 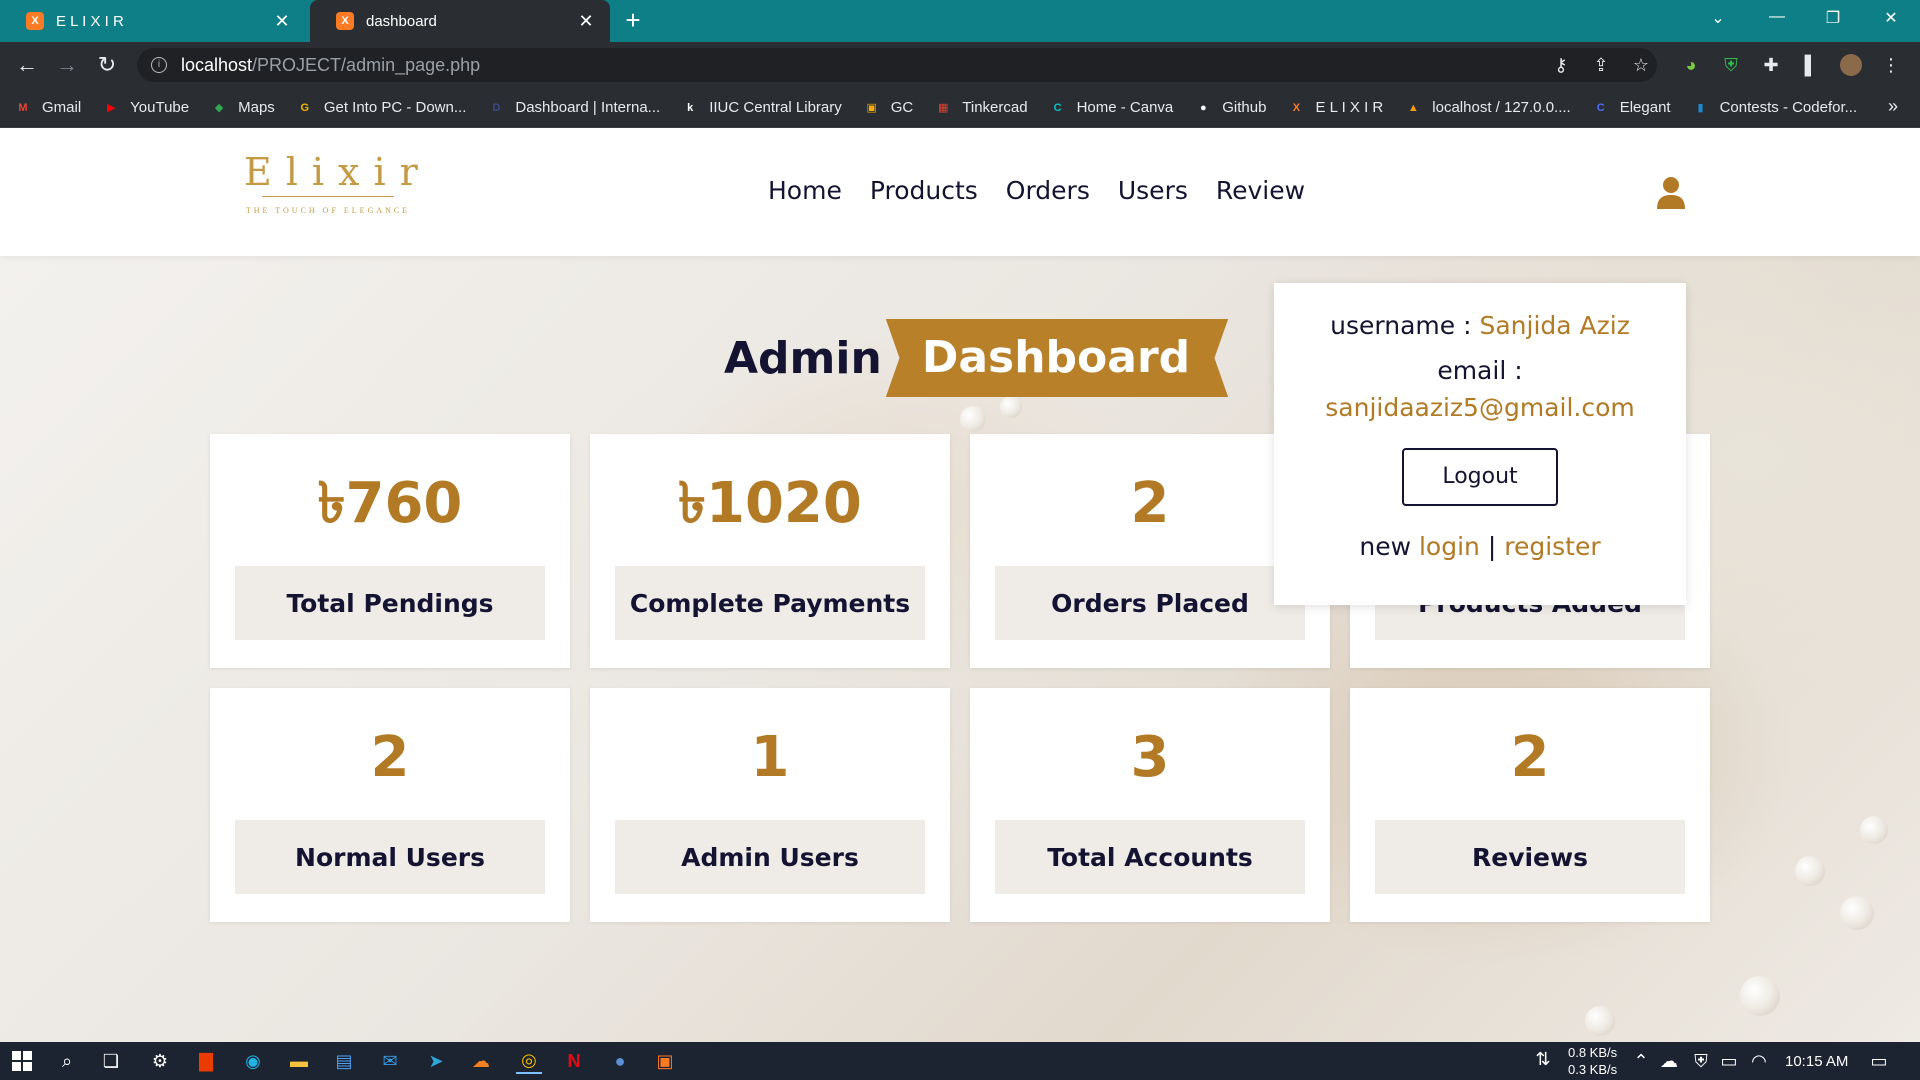 What do you see at coordinates (1759, 1061) in the screenshot?
I see `wifi-icon: ◠` at bounding box center [1759, 1061].